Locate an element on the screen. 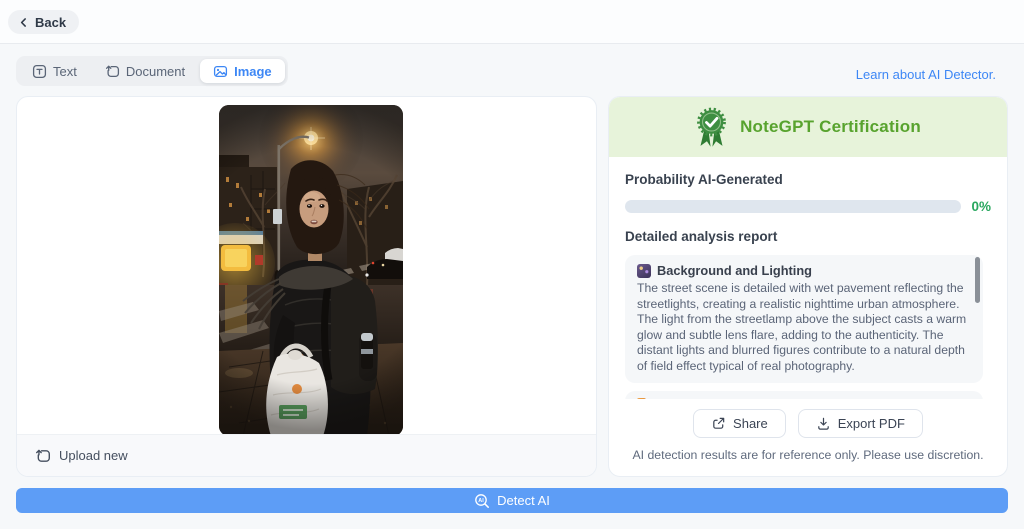 The image size is (1024, 529). detect-ai-label: Detect AI is located at coordinates (523, 500).